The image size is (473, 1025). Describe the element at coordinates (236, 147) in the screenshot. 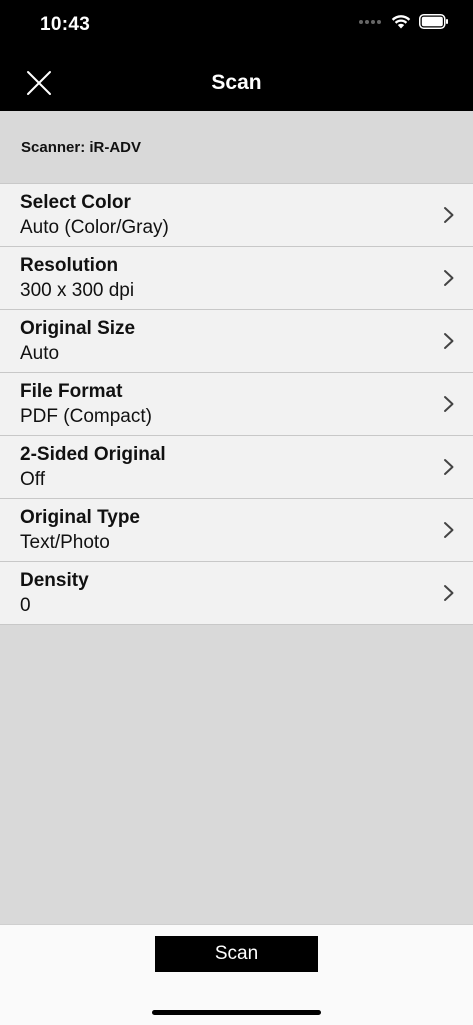

I see `scanner-header: Scanner: iR-ADV` at that location.